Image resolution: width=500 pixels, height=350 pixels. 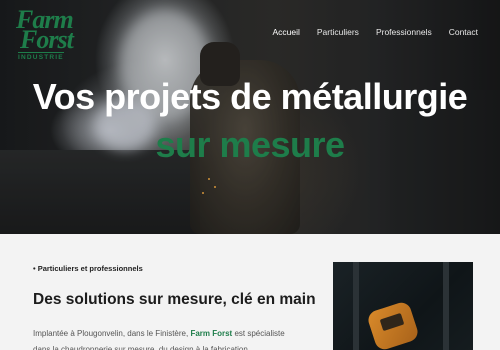 I want to click on hero-title: Vos projets de métallurgie, so click(x=250, y=96).